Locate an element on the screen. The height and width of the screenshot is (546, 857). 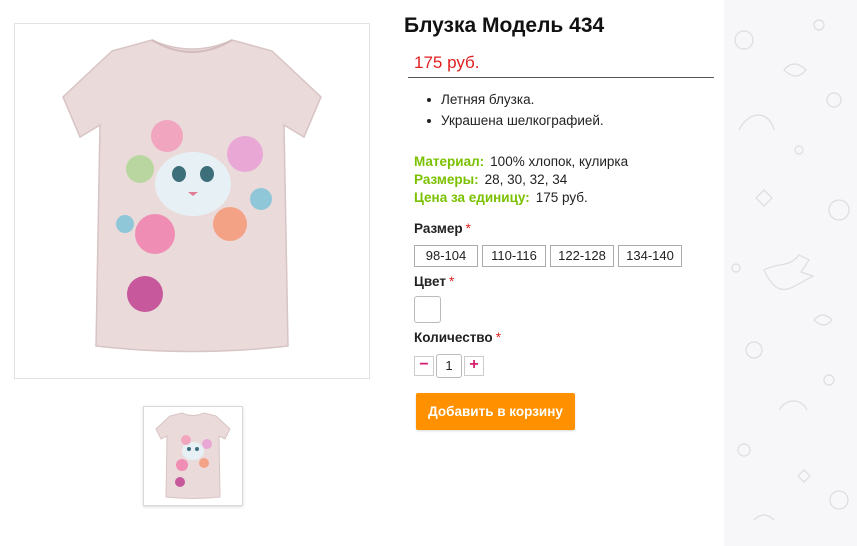
tshirt-cat-flowers-thumbnail is located at coordinates (193, 455).